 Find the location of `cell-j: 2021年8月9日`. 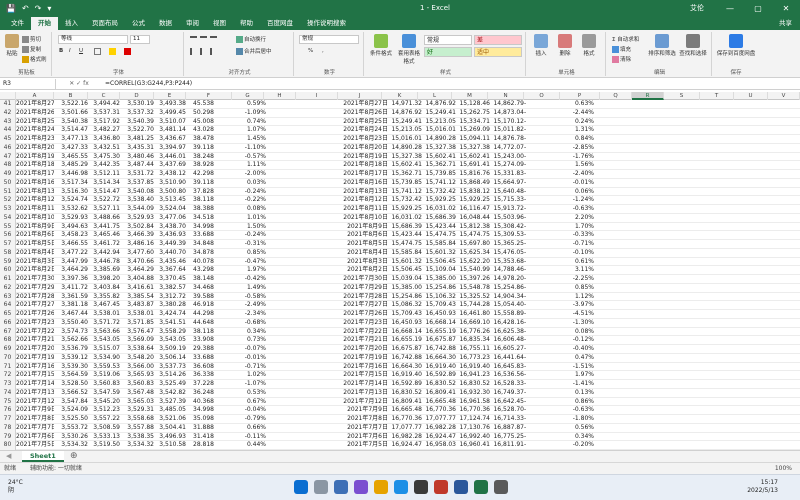

cell-j: 2021年8月9日 is located at coordinates (359, 227).